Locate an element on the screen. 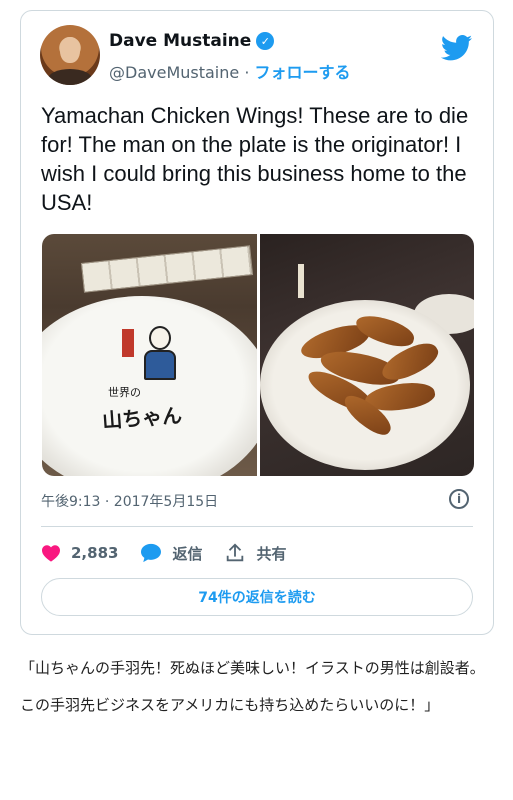 The image size is (513, 800). plate-logo: 山ちゃん is located at coordinates (142, 418).